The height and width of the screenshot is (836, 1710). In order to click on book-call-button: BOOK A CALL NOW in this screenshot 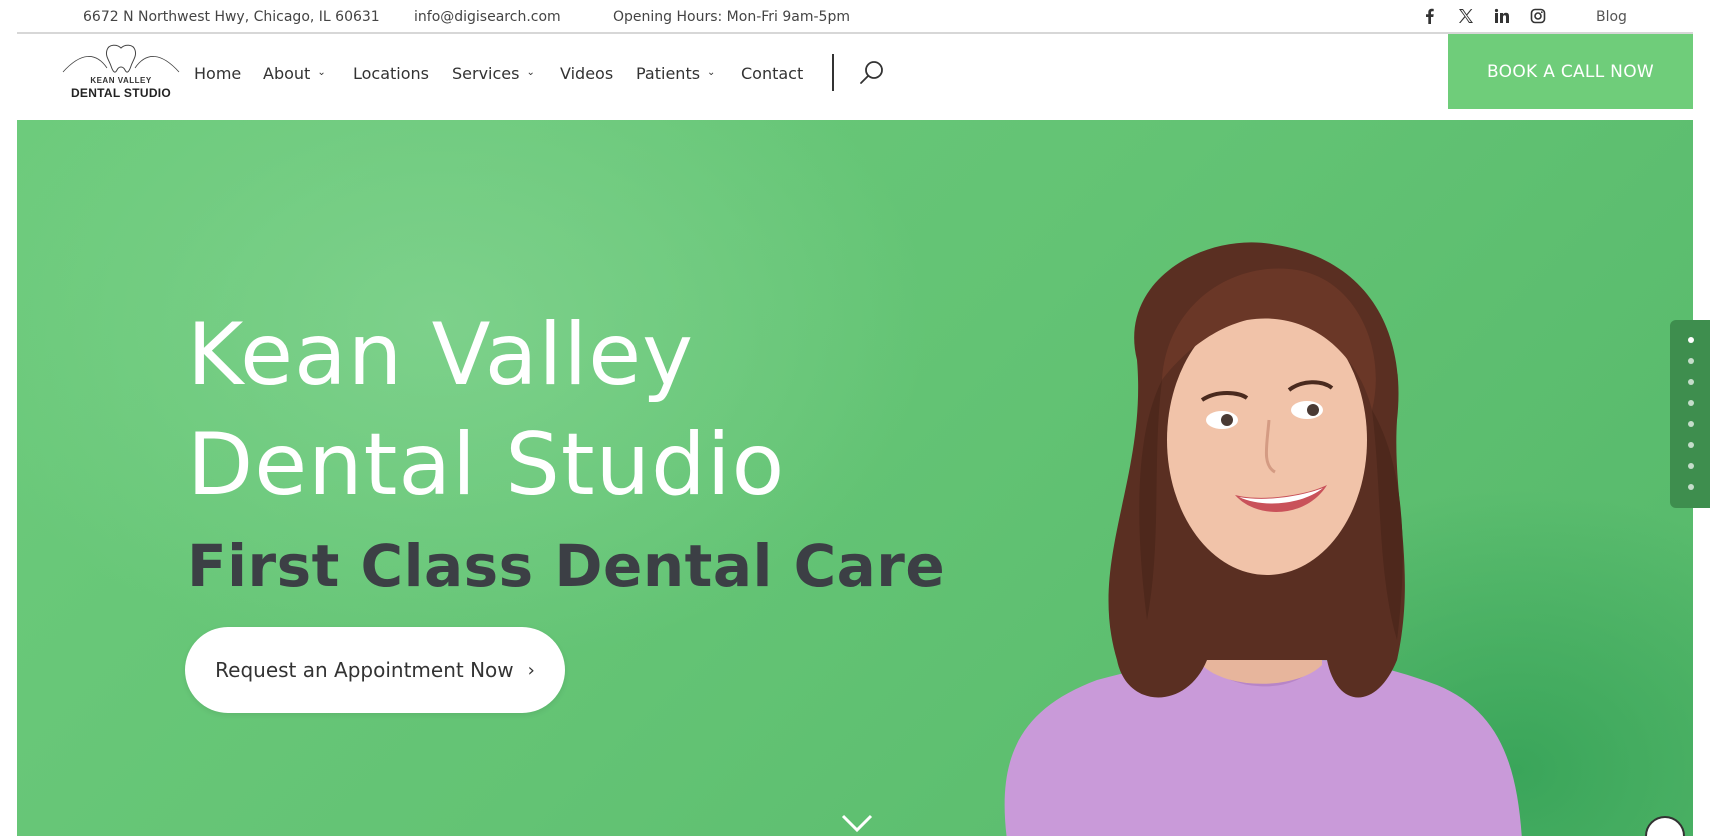, I will do `click(1570, 71)`.